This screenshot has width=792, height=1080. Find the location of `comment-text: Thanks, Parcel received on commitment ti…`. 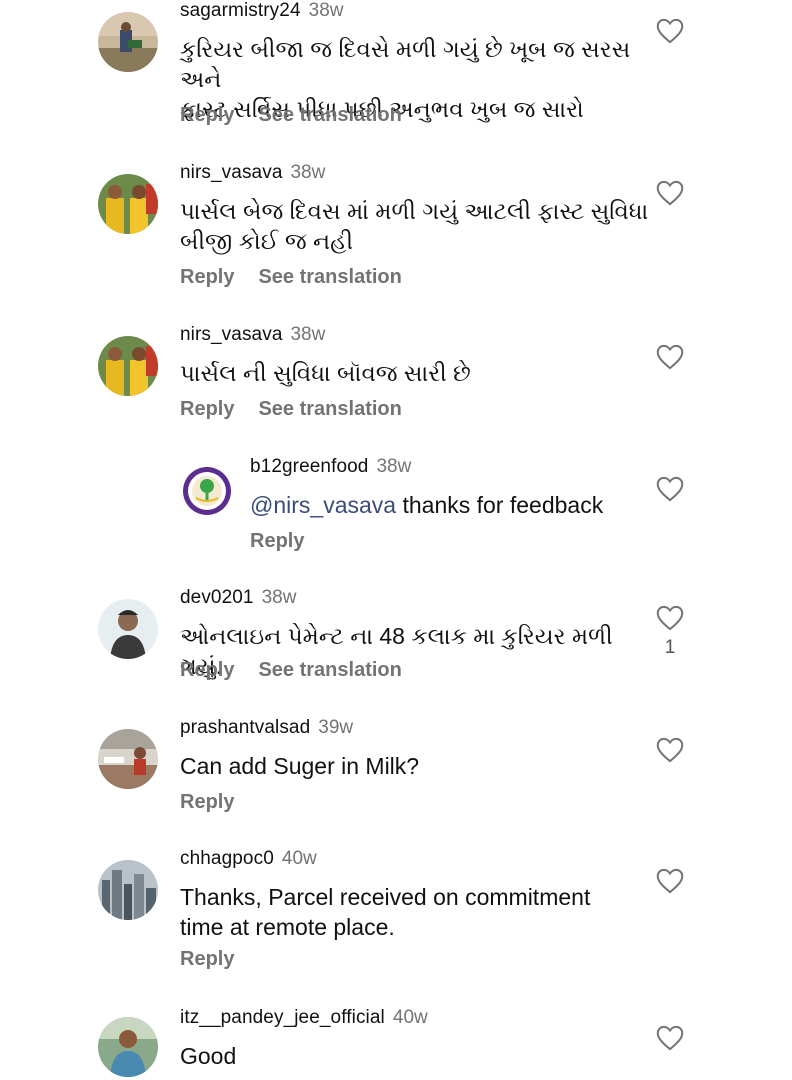

comment-text: Thanks, Parcel received on commitment ti… is located at coordinates (385, 912).